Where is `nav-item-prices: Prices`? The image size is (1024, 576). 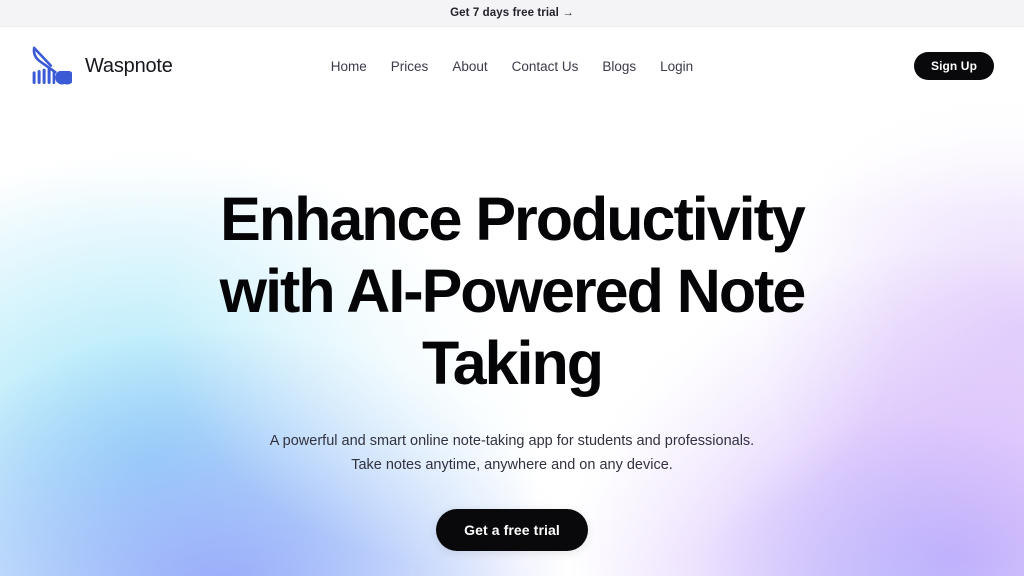 nav-item-prices: Prices is located at coordinates (410, 66).